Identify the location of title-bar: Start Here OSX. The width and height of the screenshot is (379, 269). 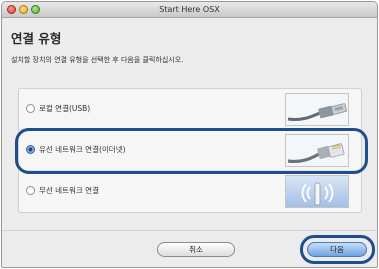
(189, 10).